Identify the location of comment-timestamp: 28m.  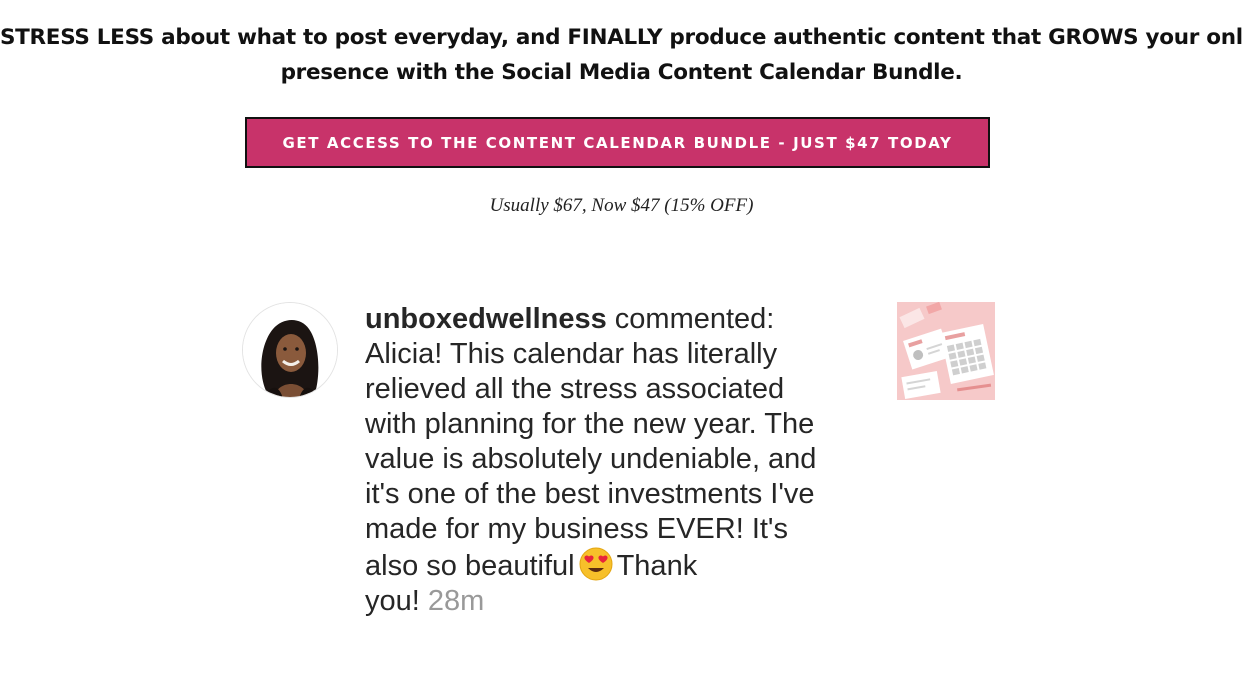
(456, 601).